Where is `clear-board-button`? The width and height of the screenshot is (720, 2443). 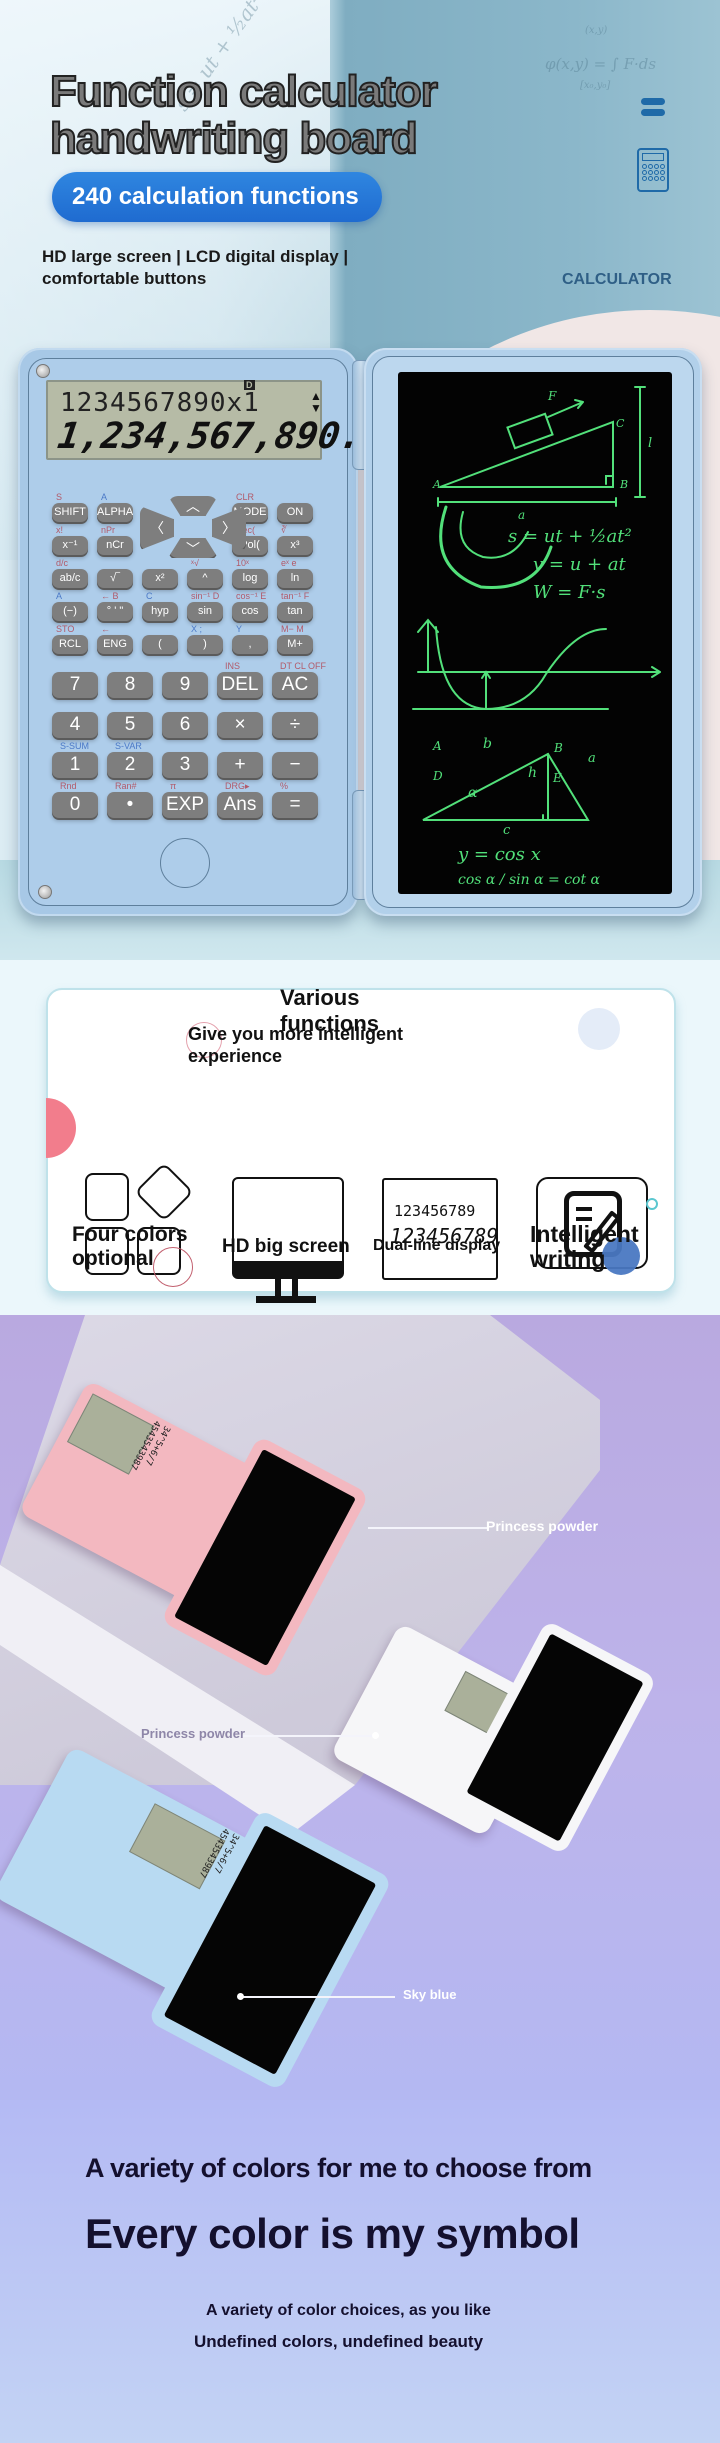
clear-board-button is located at coordinates (185, 863).